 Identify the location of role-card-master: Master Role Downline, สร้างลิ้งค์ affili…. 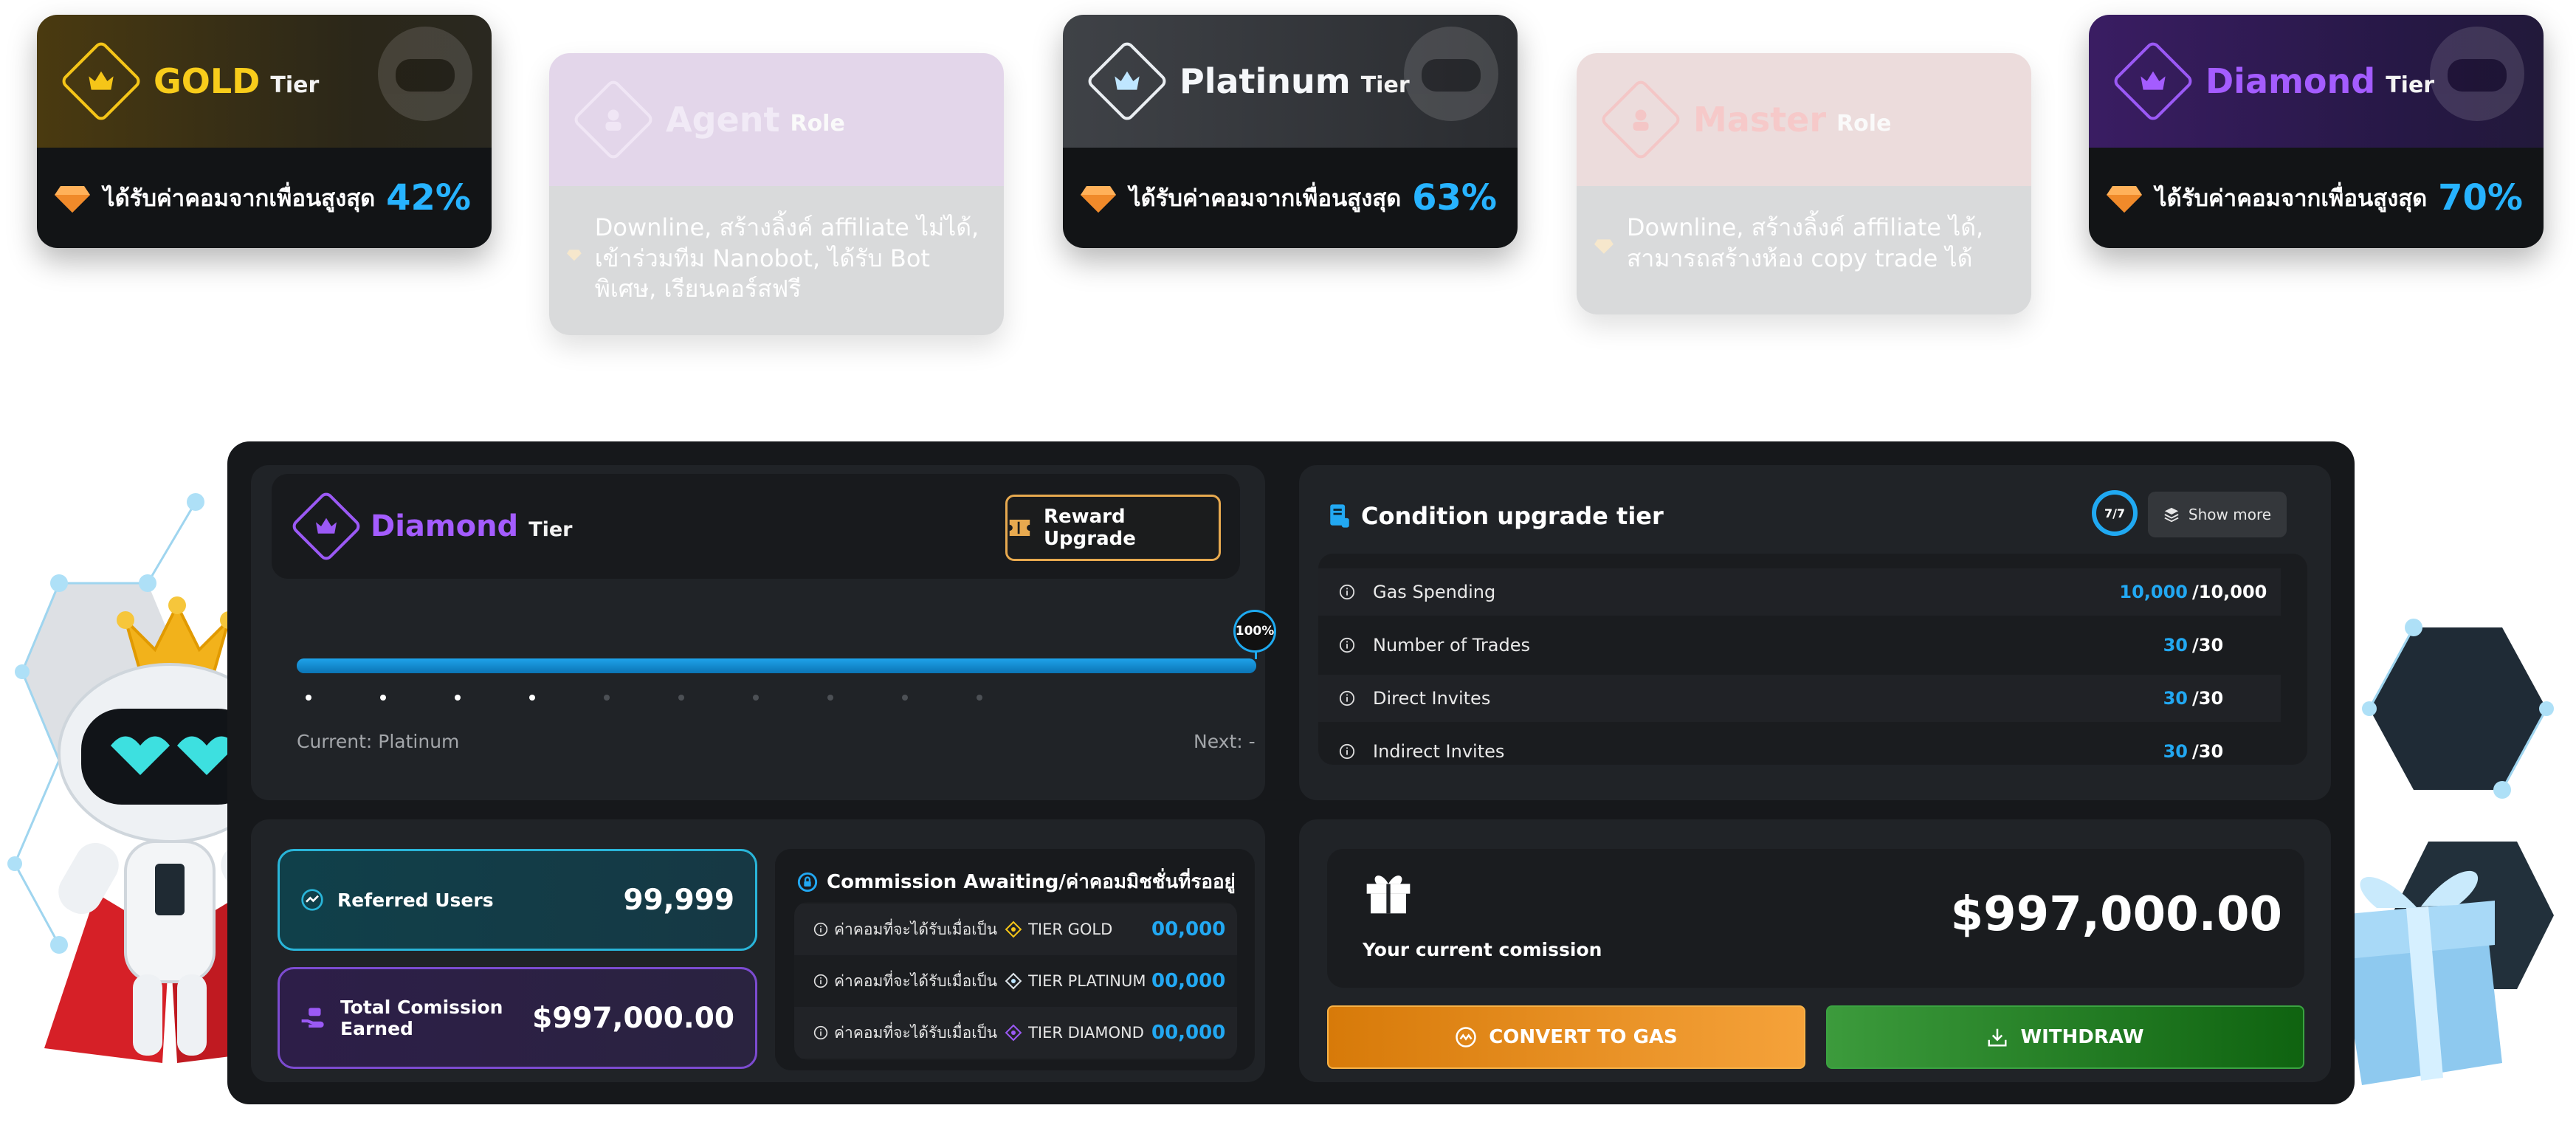
(1804, 183).